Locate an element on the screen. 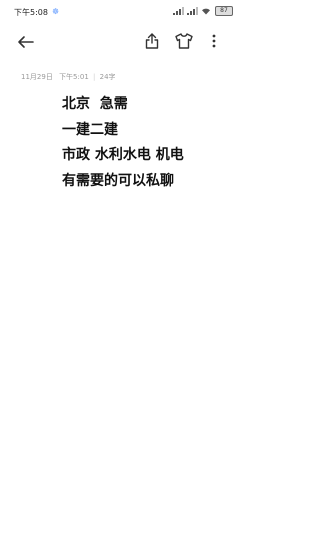 This screenshot has height=540, width=320. note-meta: 11月29日 下午5:01 | 24字 is located at coordinates (68, 77).